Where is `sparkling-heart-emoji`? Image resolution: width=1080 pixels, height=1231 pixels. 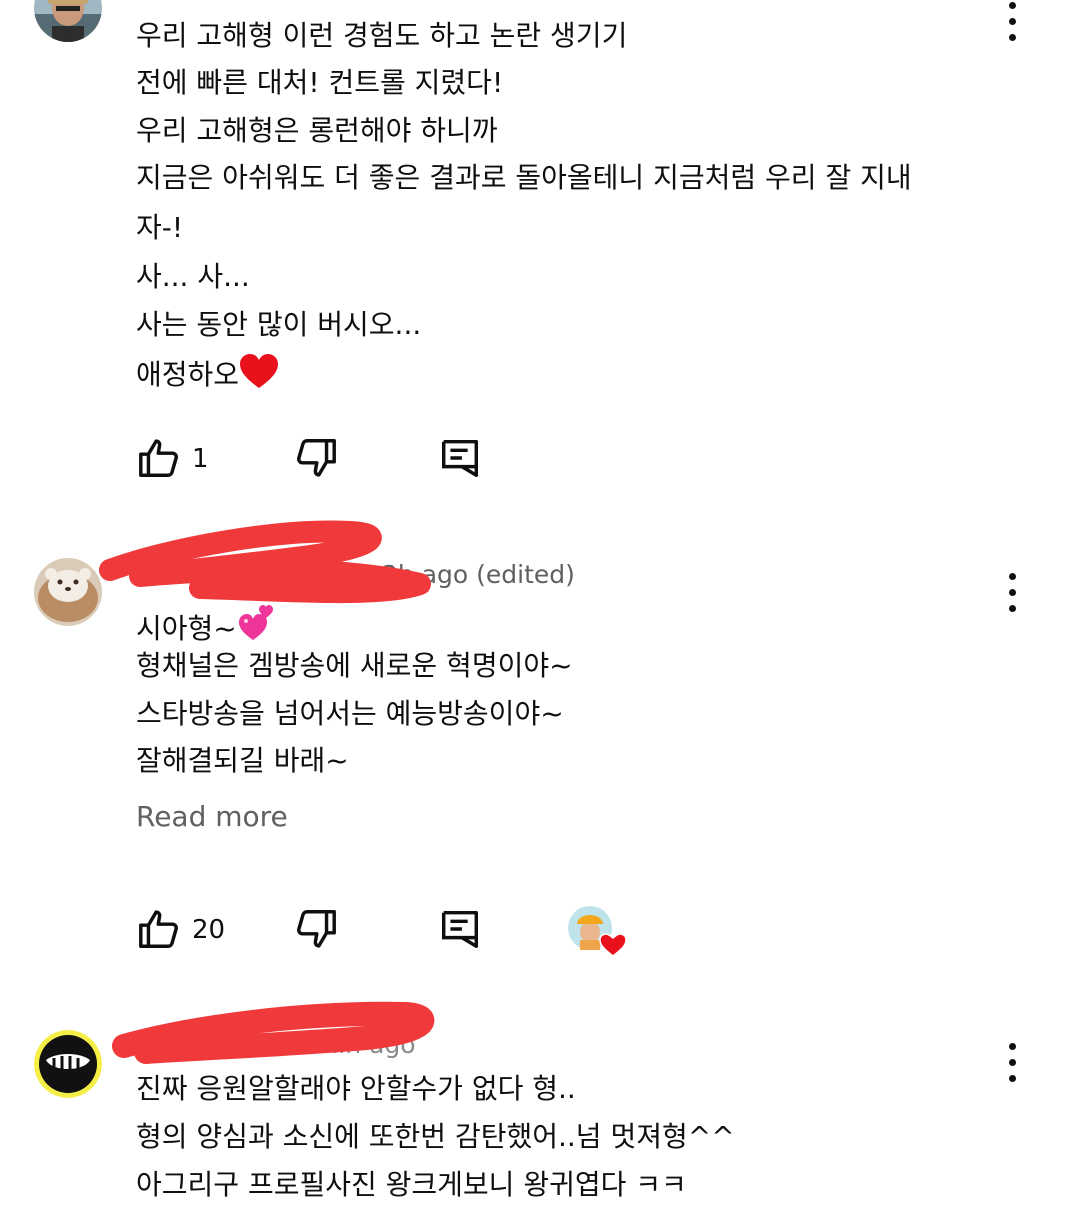 sparkling-heart-emoji is located at coordinates (257, 628).